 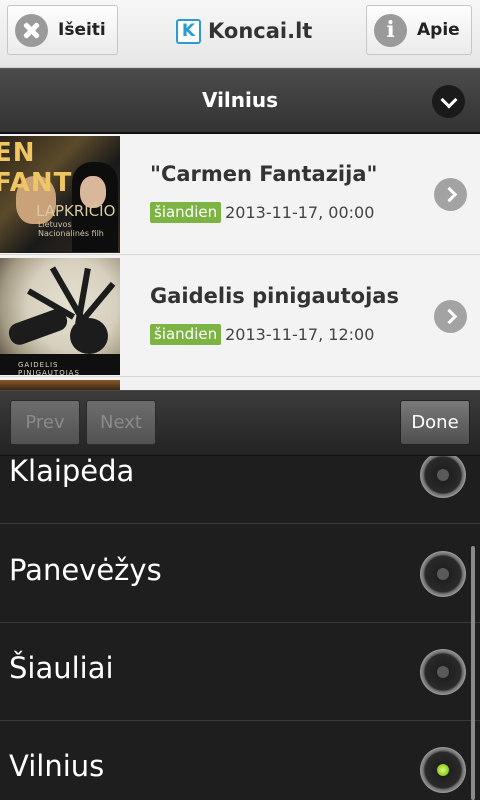 I want to click on exit-button: Išeiti, so click(x=62, y=30).